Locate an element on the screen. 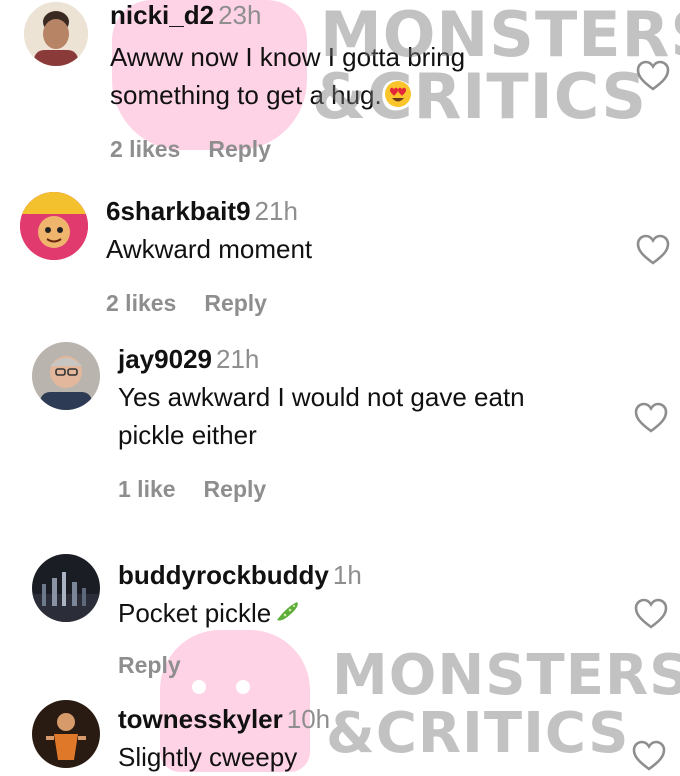 This screenshot has height=776, width=680. timestamp: 10h is located at coordinates (308, 719).